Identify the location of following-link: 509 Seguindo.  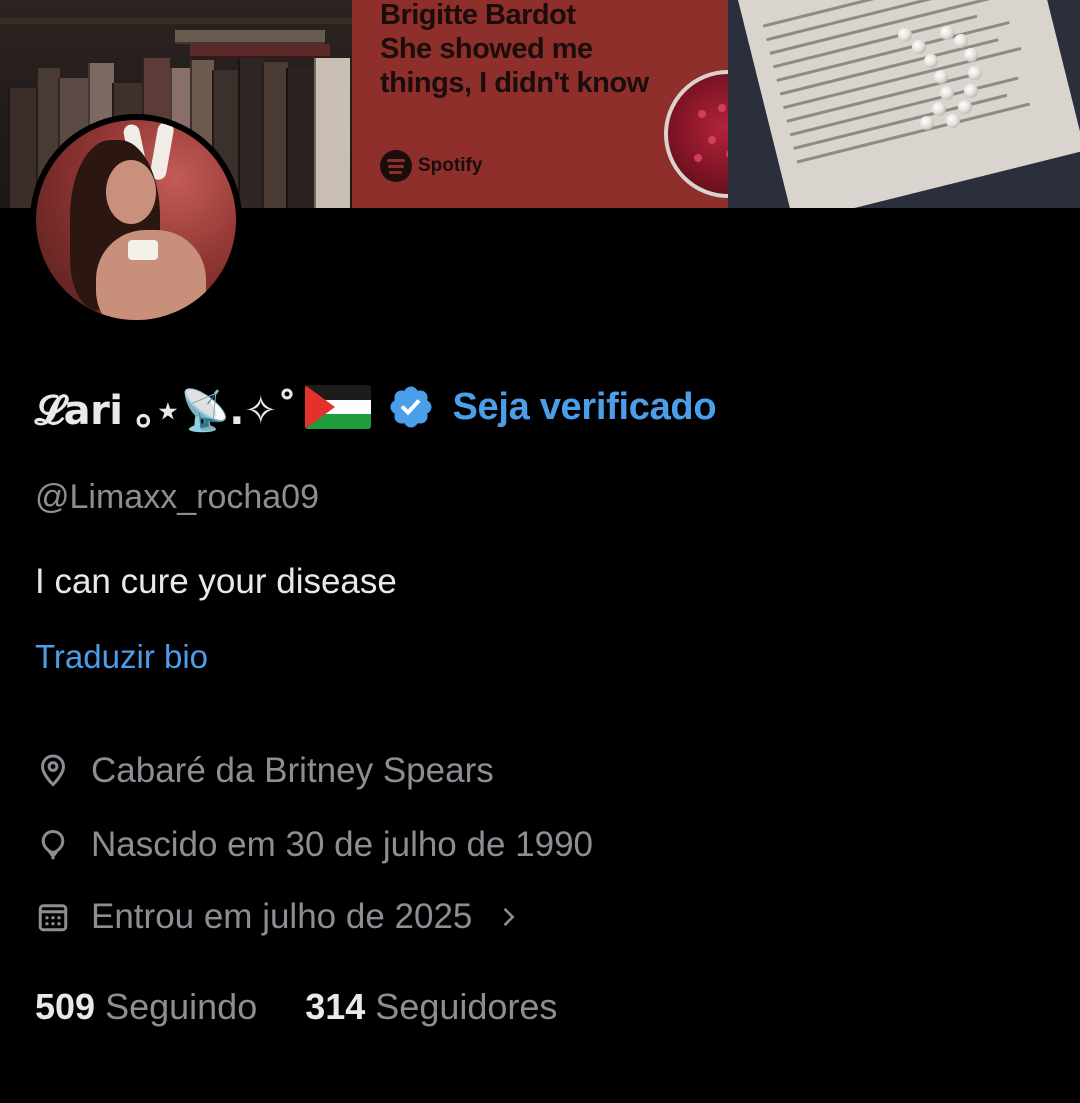
(146, 1007).